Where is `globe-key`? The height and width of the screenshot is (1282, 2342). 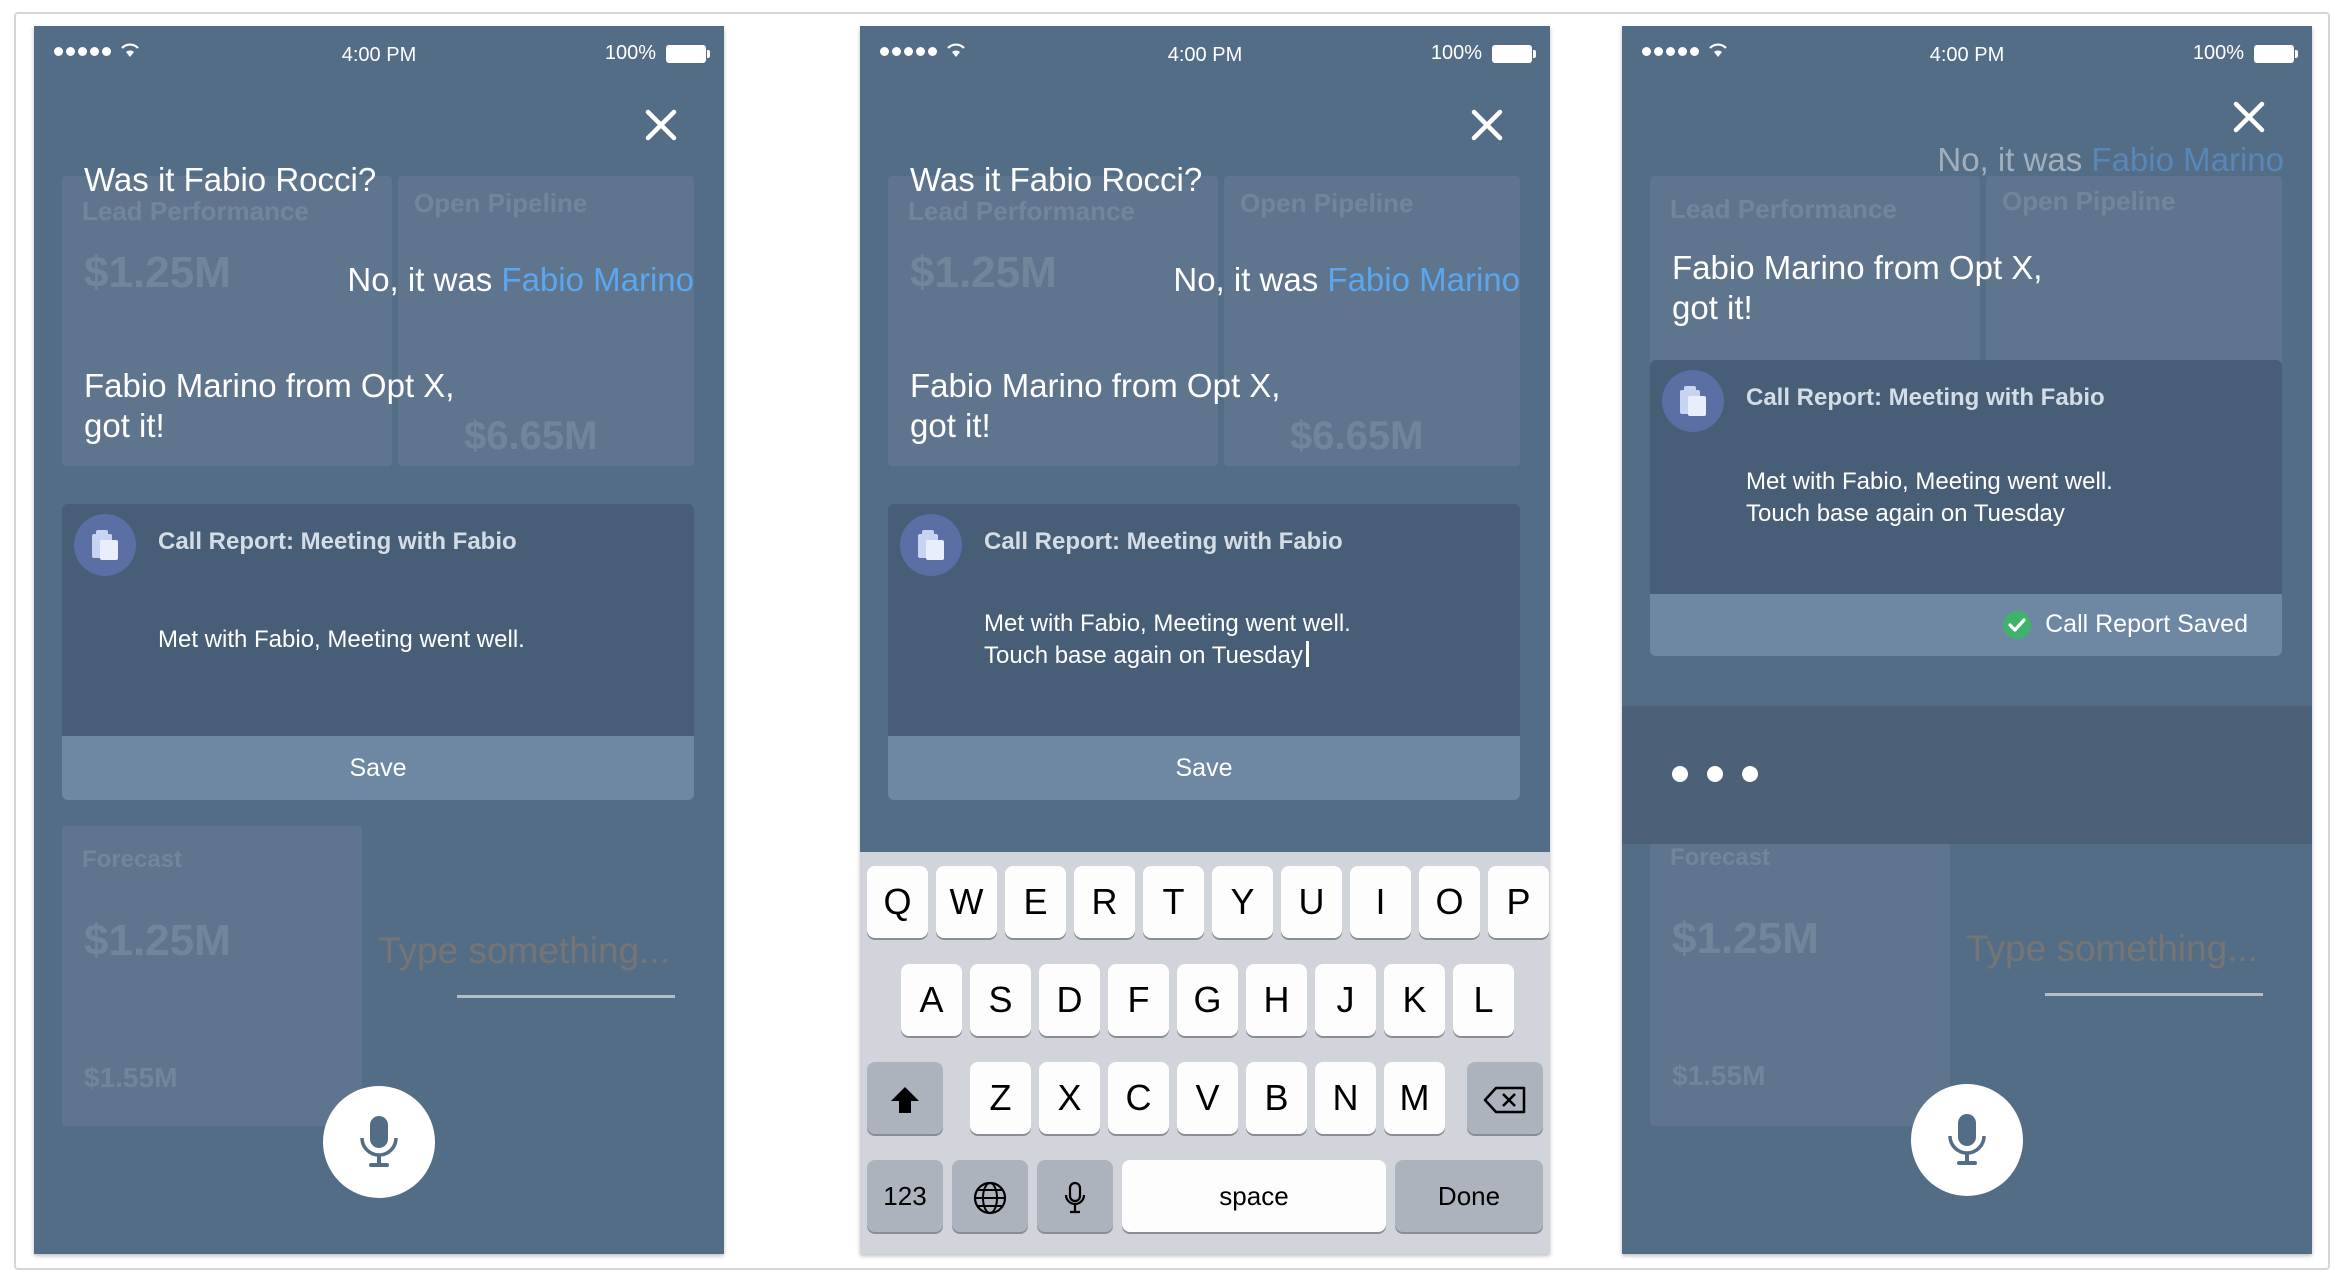 globe-key is located at coordinates (990, 1196).